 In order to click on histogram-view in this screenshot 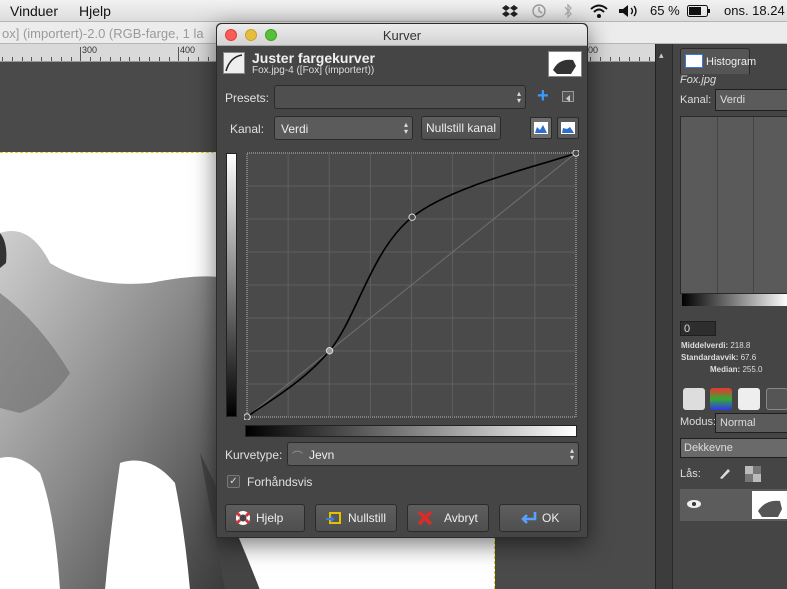, I will do `click(733, 205)`.